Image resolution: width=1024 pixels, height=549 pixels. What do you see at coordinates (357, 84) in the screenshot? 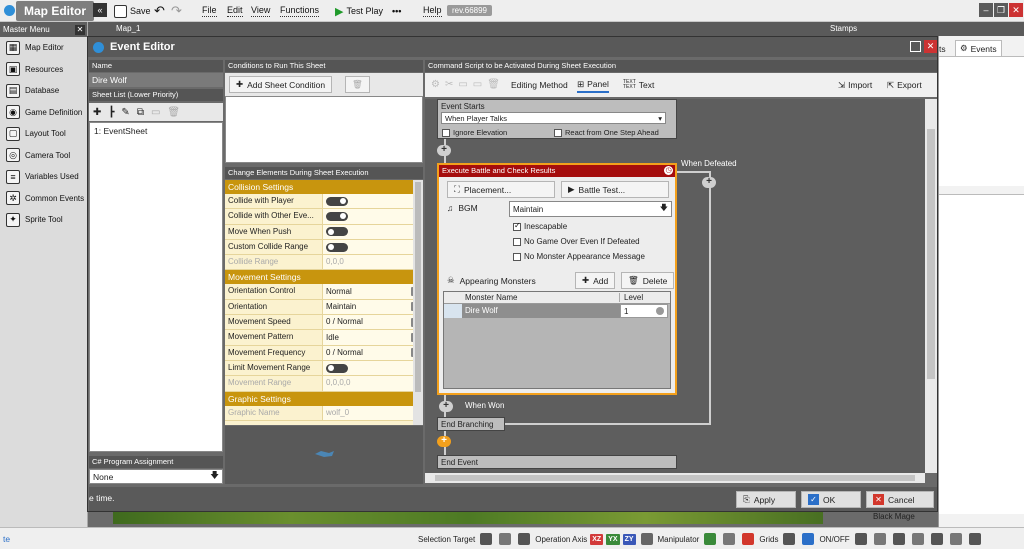
I see `delete-condition-button: 🗑` at bounding box center [357, 84].